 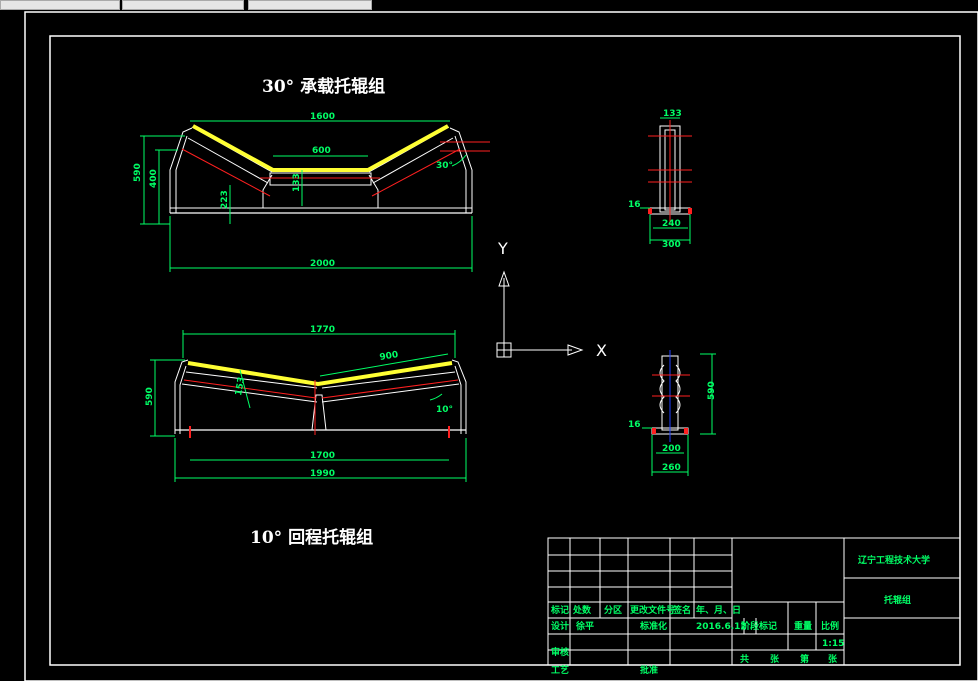 I want to click on tb-drawing-name: 托辊组, so click(x=897, y=600).